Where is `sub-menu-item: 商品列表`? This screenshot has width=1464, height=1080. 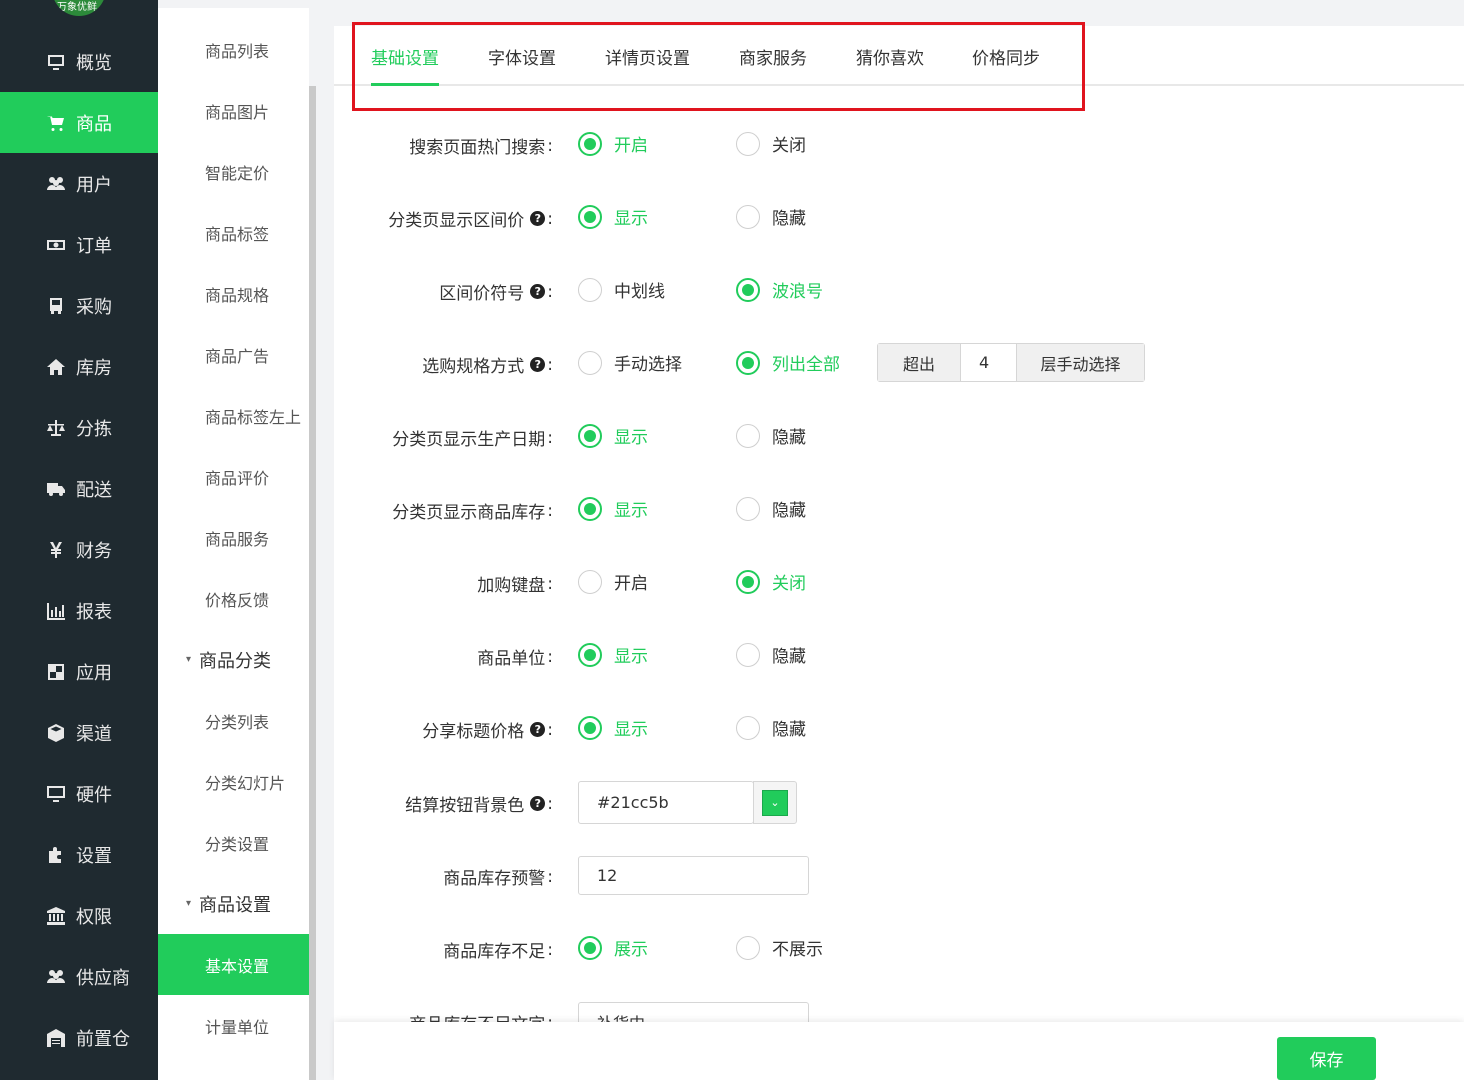
sub-menu-item: 商品列表 is located at coordinates (233, 49).